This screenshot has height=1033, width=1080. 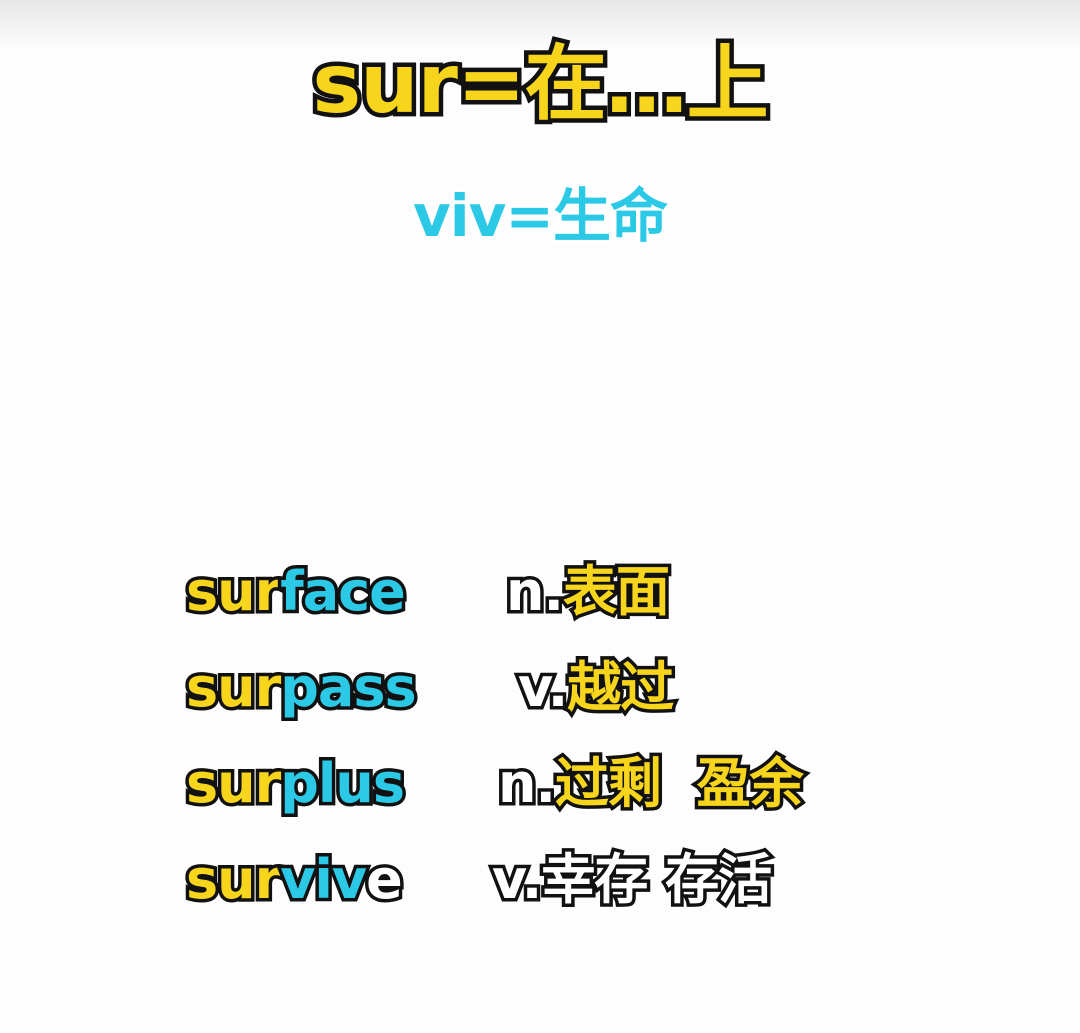 I want to click on vocab-word: surpass, so click(x=301, y=688).